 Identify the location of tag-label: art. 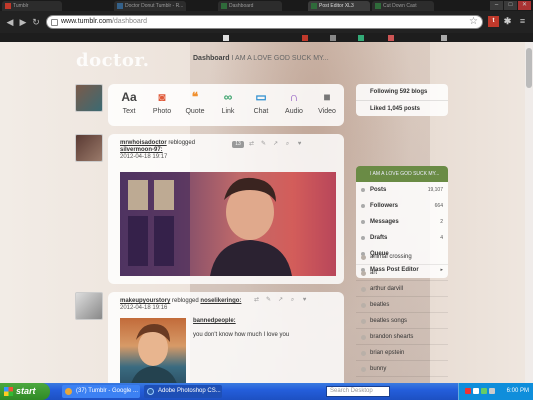
(374, 273).